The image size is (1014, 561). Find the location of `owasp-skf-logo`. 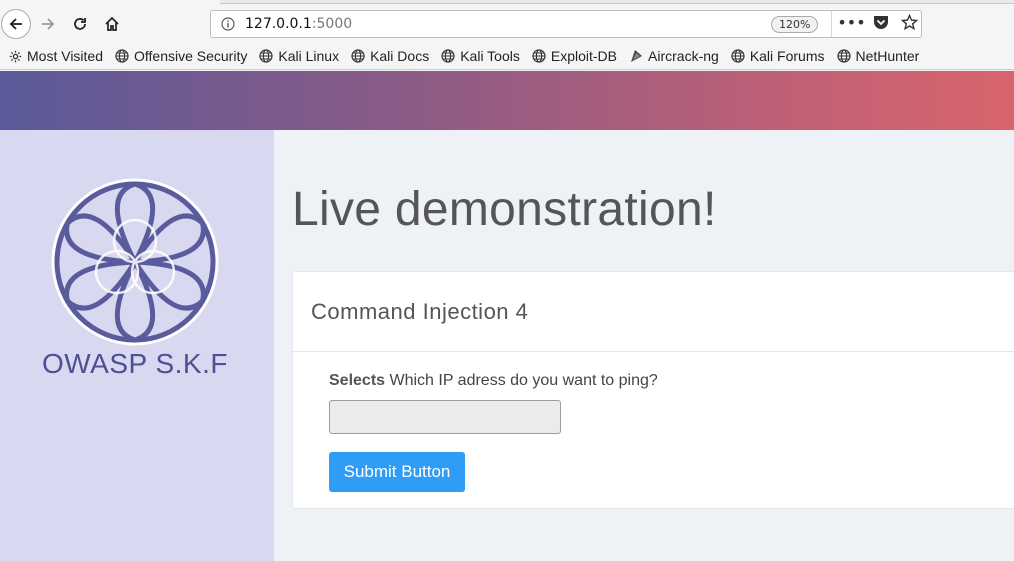

owasp-skf-logo is located at coordinates (135, 262).